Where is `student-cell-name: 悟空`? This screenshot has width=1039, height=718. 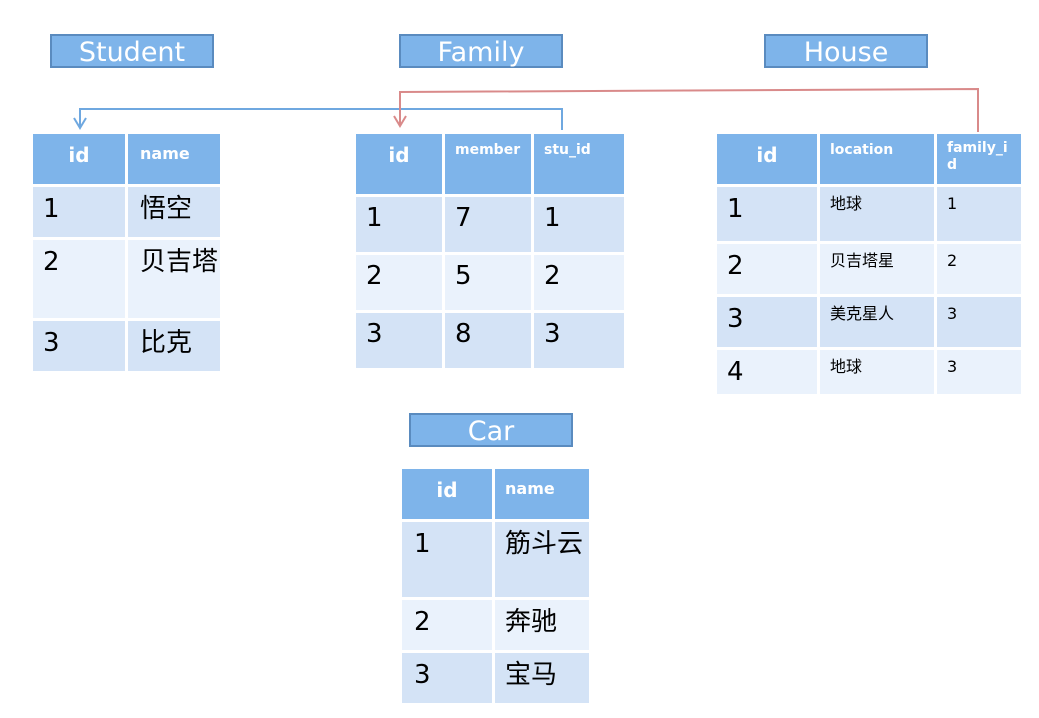 student-cell-name: 悟空 is located at coordinates (174, 212).